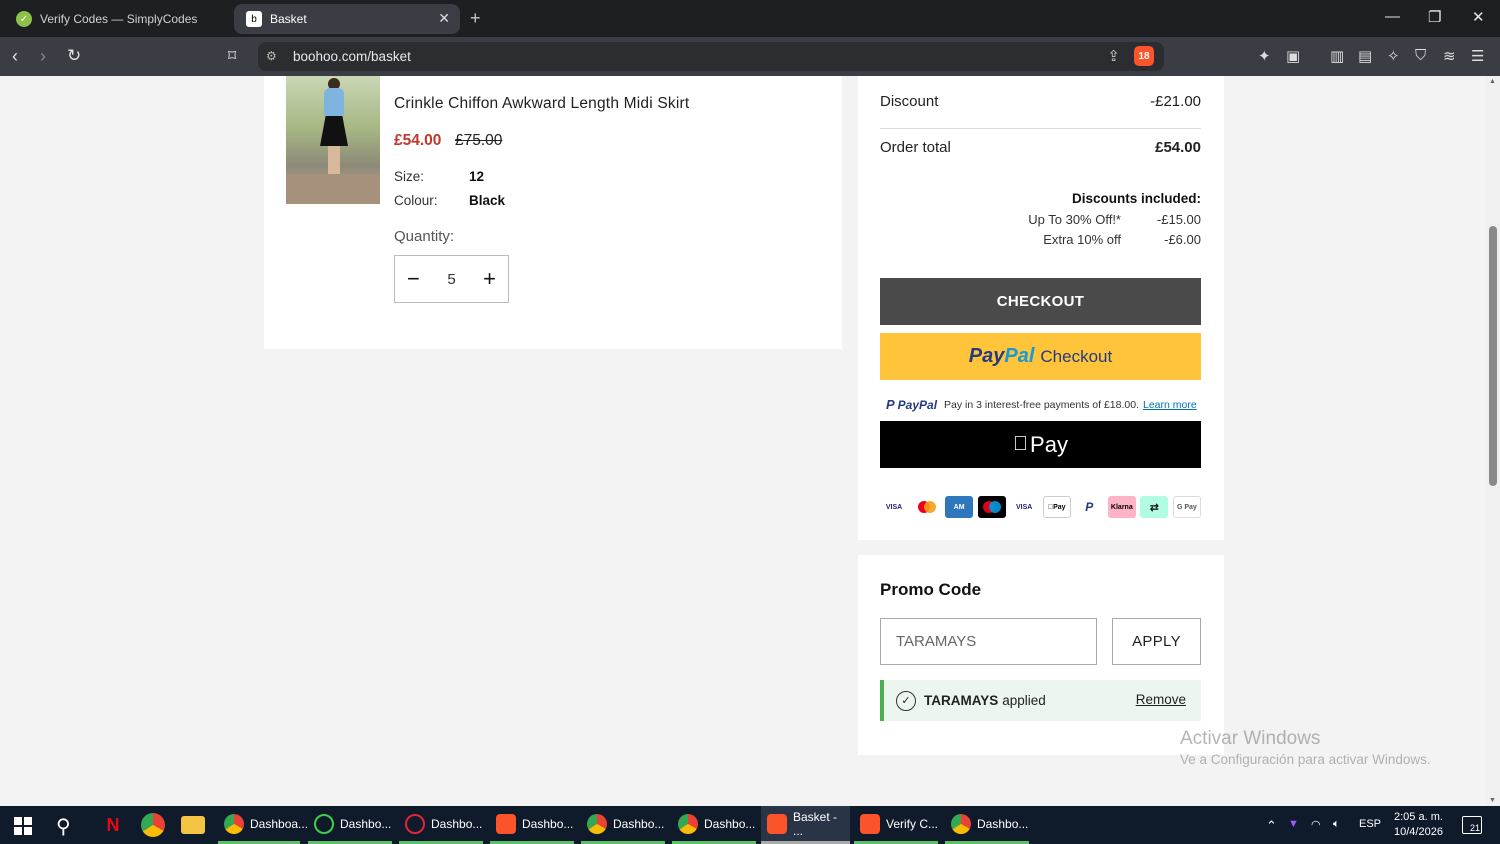 The width and height of the screenshot is (1500, 844). What do you see at coordinates (1045, 444) in the screenshot?
I see `apple-pay-text: Pay` at bounding box center [1045, 444].